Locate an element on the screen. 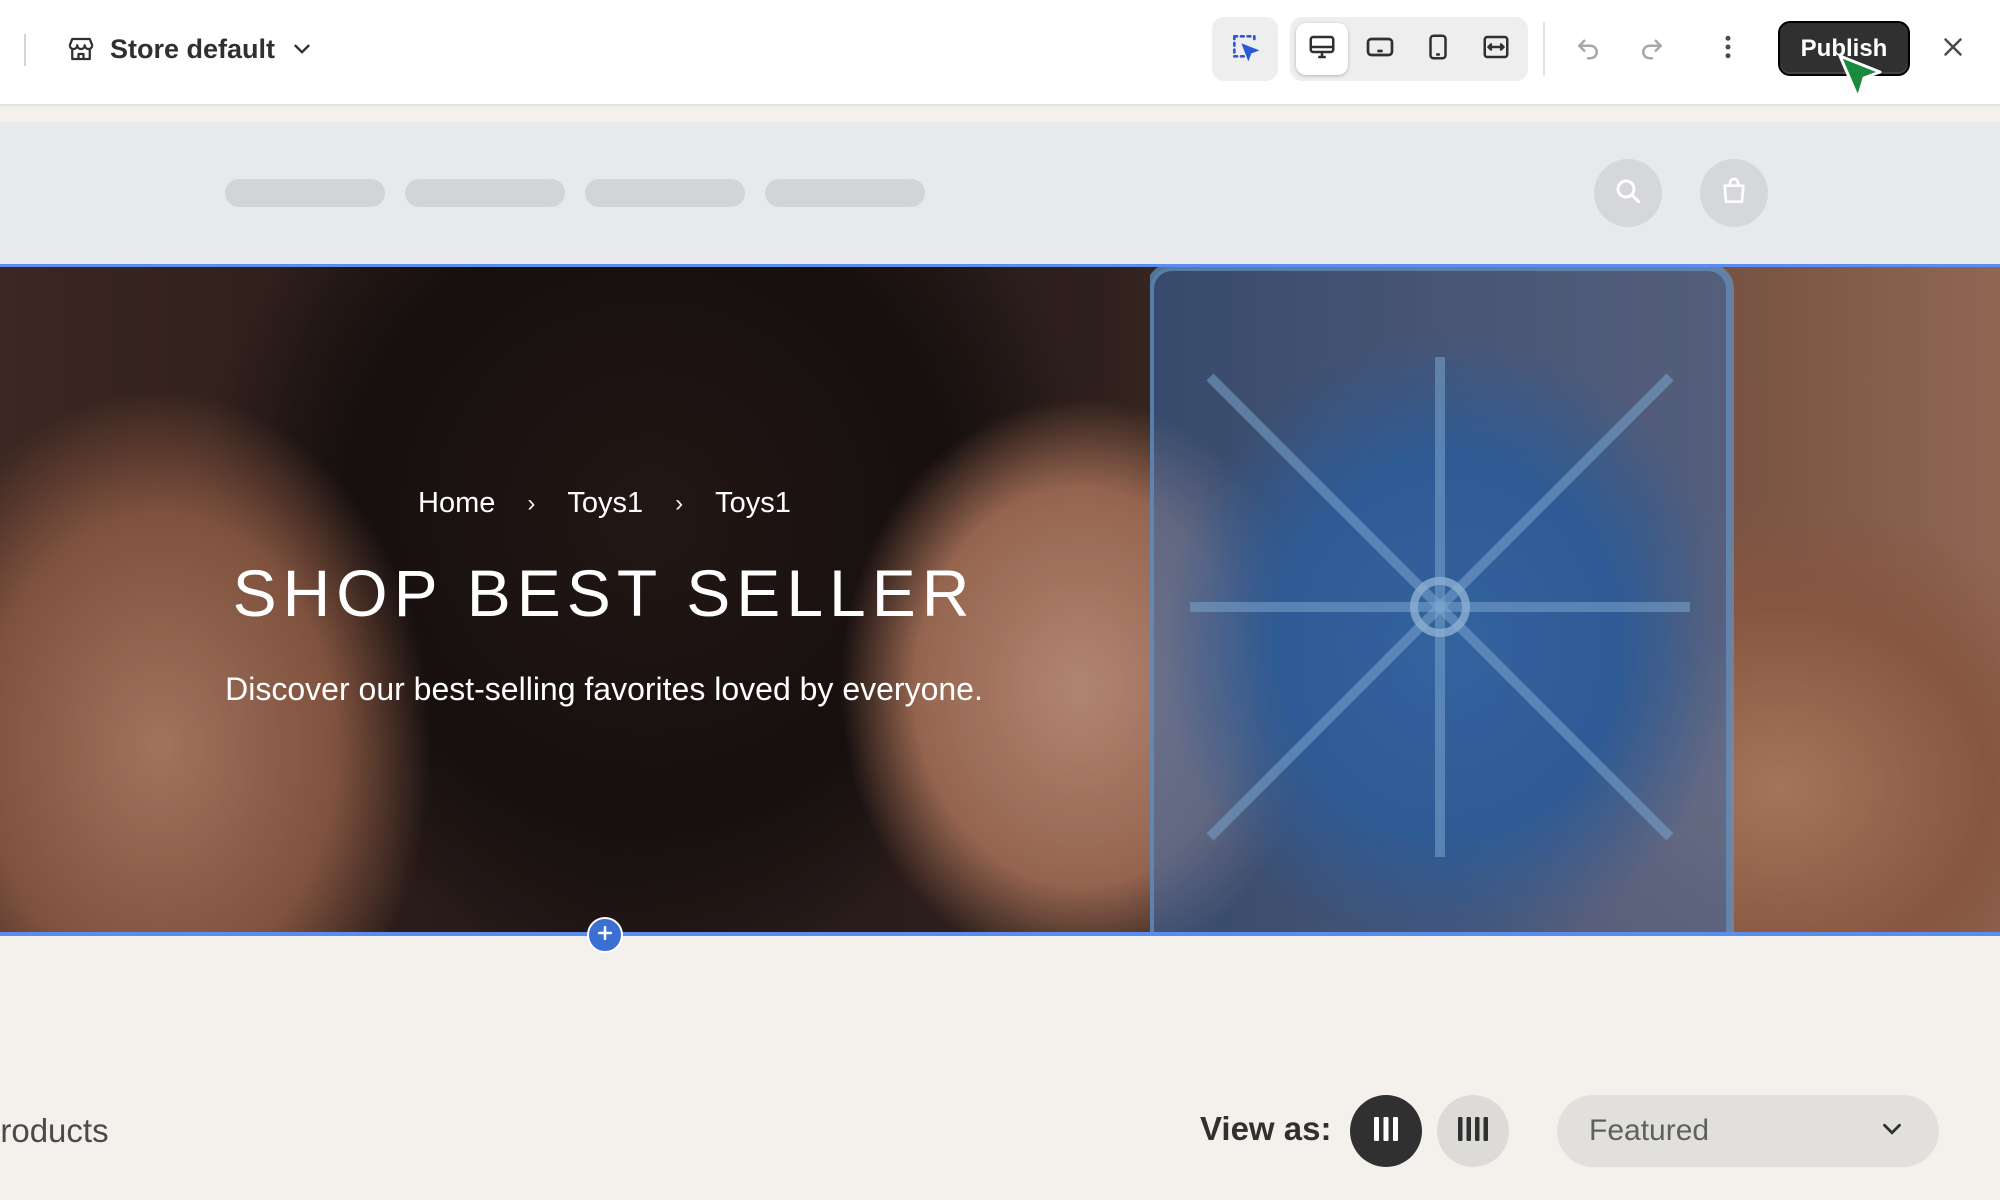  full-width-view-button is located at coordinates (1496, 49).